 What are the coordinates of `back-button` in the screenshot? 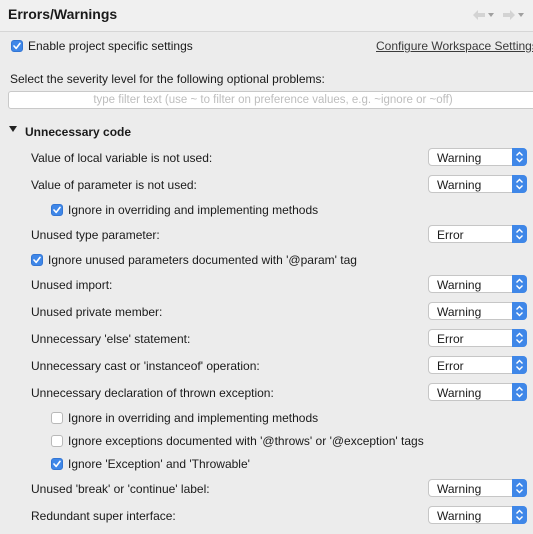 It's located at (483, 15).